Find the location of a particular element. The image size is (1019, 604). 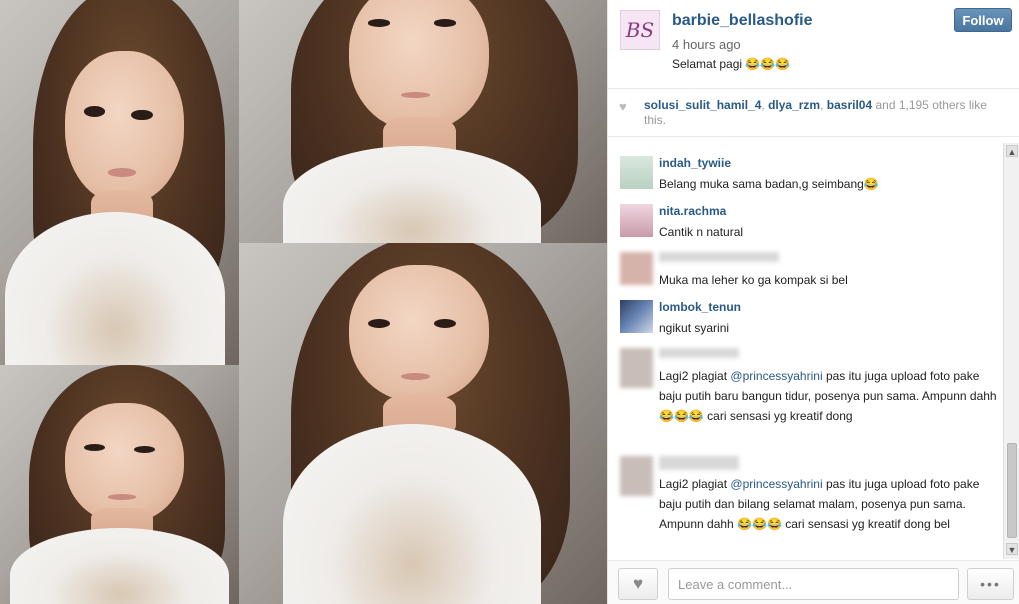

more-options-button: ••• is located at coordinates (990, 584).